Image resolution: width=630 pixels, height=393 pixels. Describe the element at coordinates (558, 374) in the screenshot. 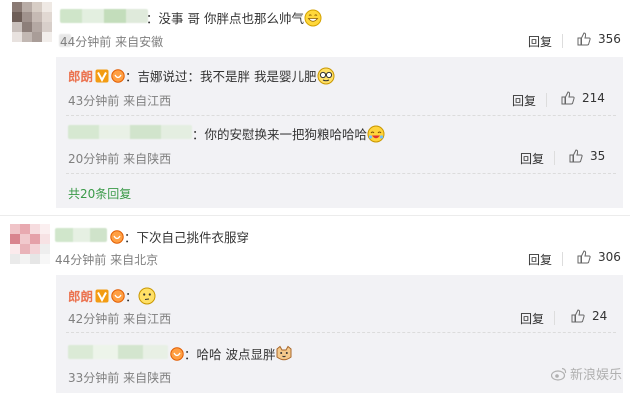

I see `weibo-logo-icon` at that location.